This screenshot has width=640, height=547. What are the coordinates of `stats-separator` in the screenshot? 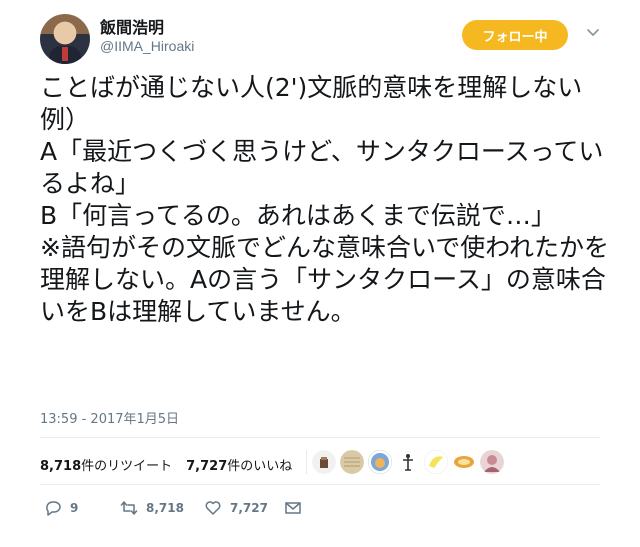 It's located at (306, 462).